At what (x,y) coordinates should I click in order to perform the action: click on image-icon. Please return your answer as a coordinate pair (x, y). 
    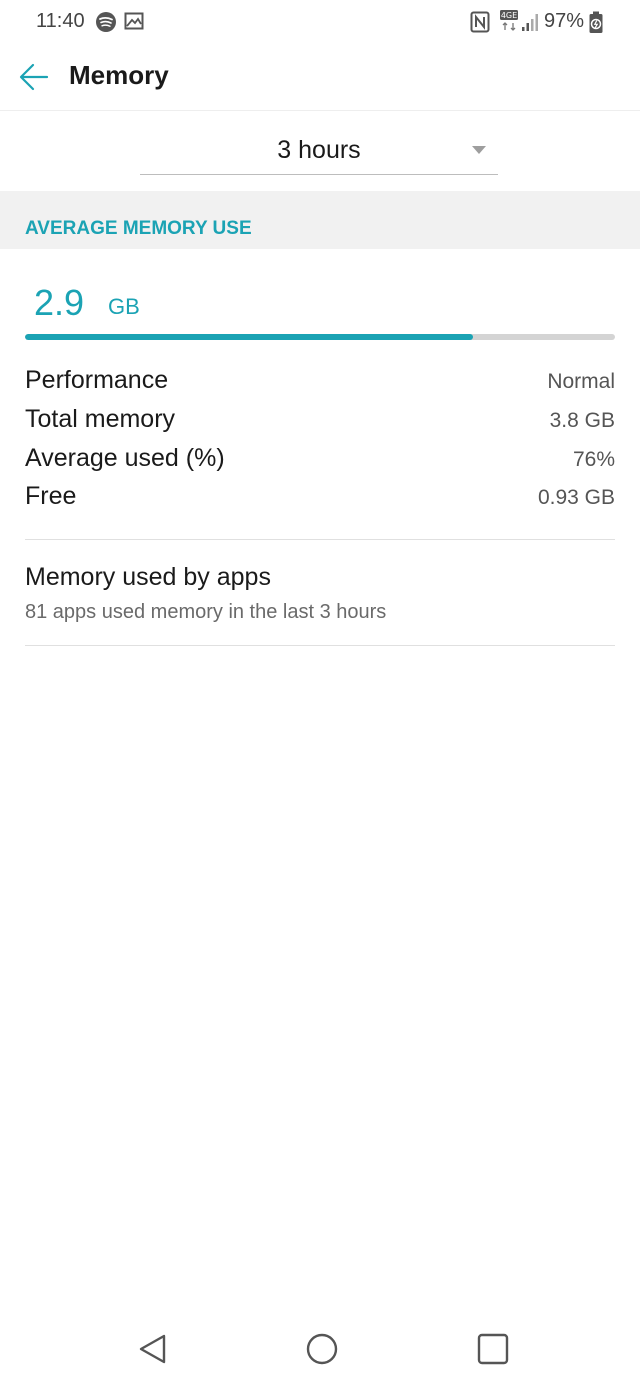
    Looking at the image, I should click on (134, 23).